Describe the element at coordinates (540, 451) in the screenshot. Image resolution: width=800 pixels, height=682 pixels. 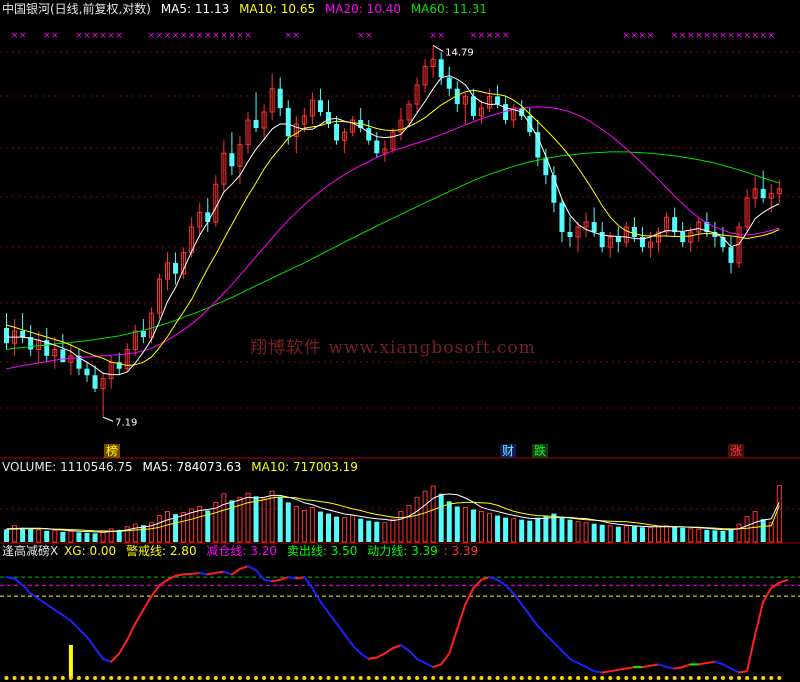
I see `tag-die: 跌` at that location.